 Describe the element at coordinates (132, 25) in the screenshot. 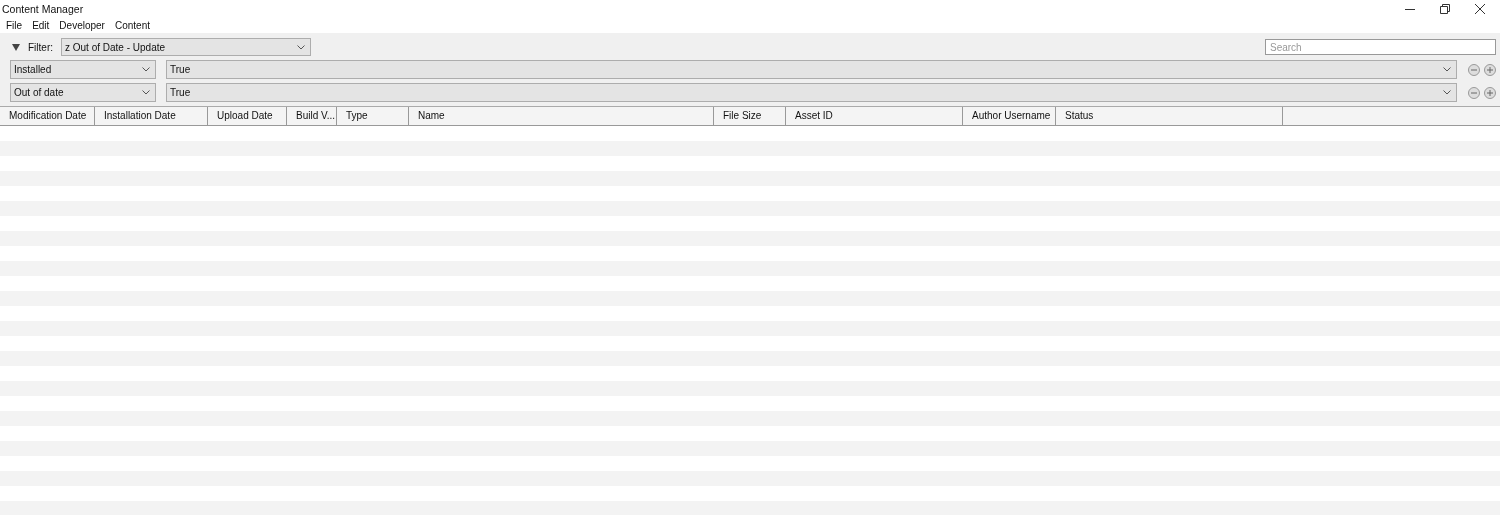

I see `menu-item: Content` at that location.